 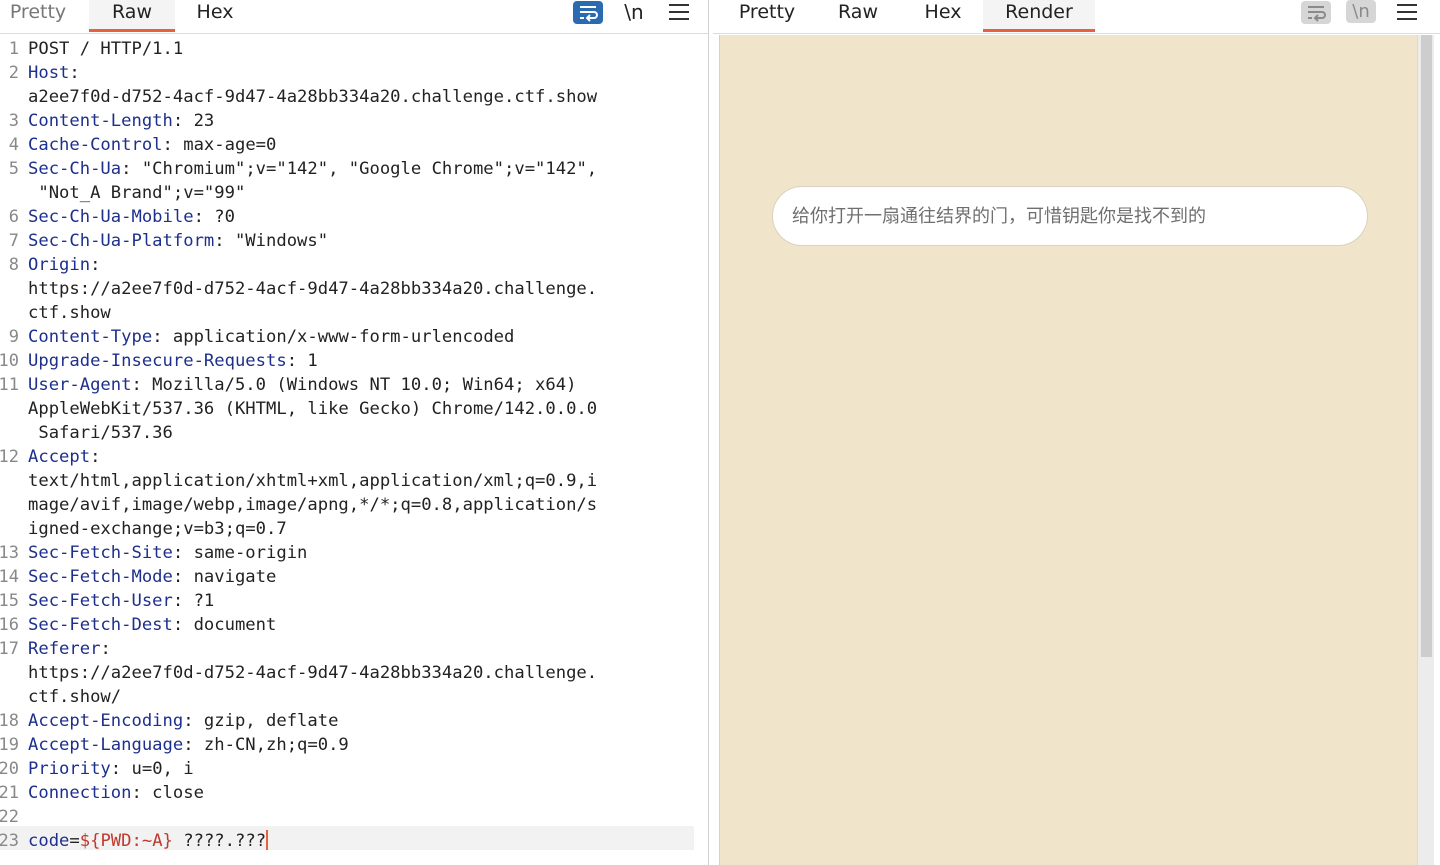 What do you see at coordinates (106, 49) in the screenshot?
I see `header-value: POST / HTTP/1.1` at bounding box center [106, 49].